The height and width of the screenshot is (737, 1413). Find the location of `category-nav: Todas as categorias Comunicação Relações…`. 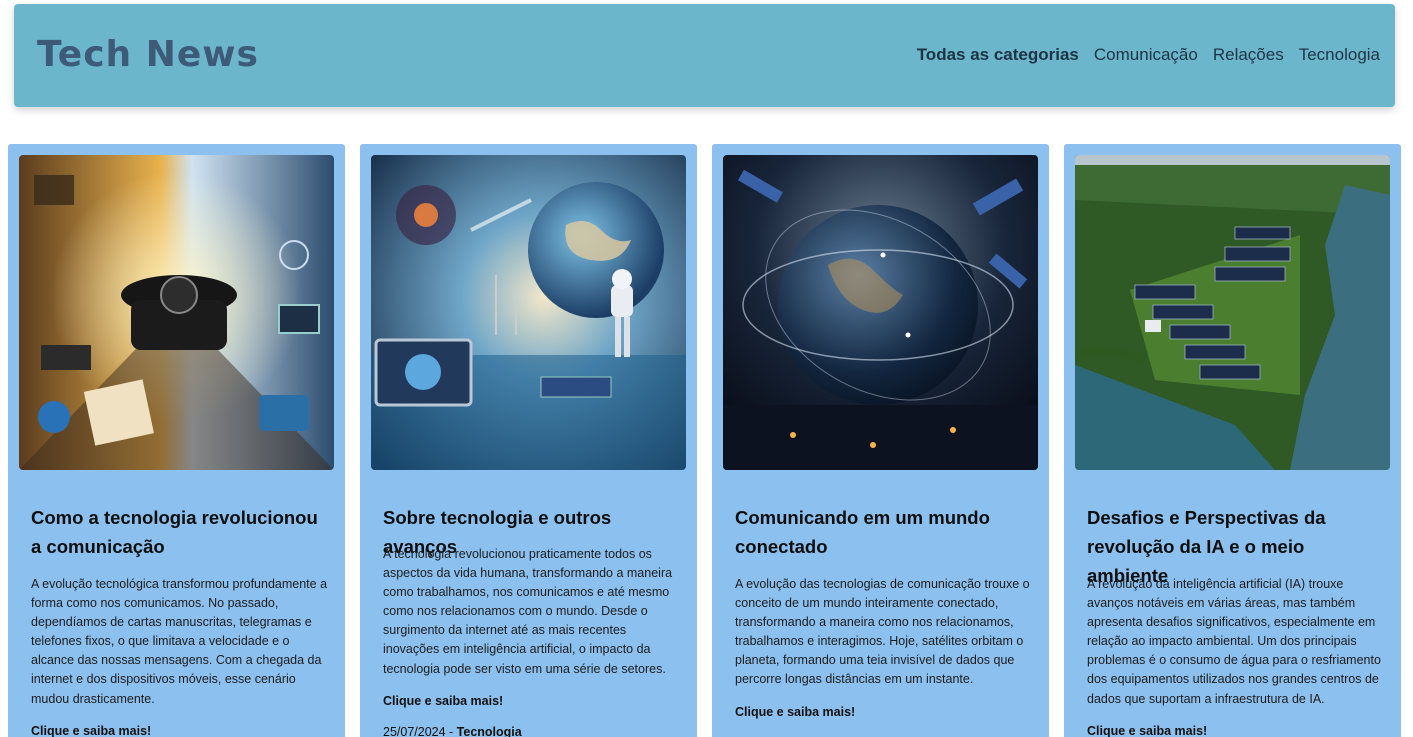

category-nav: Todas as categorias Comunicação Relações… is located at coordinates (1148, 55).